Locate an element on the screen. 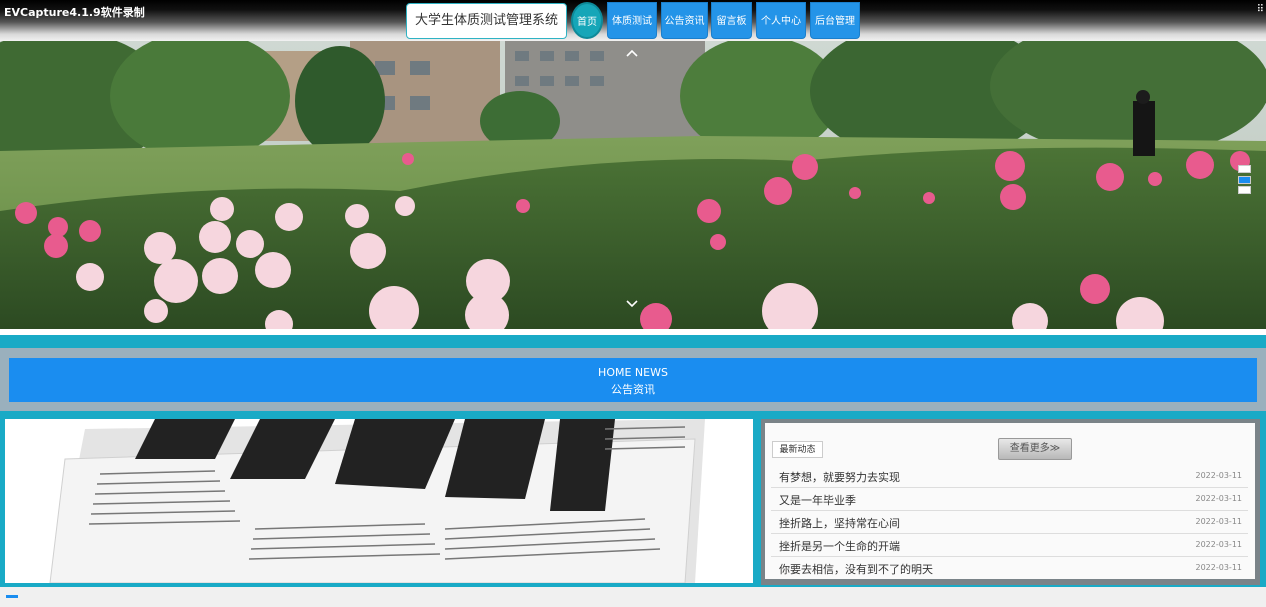  news-title-en: HOME NEWS is located at coordinates (633, 372).